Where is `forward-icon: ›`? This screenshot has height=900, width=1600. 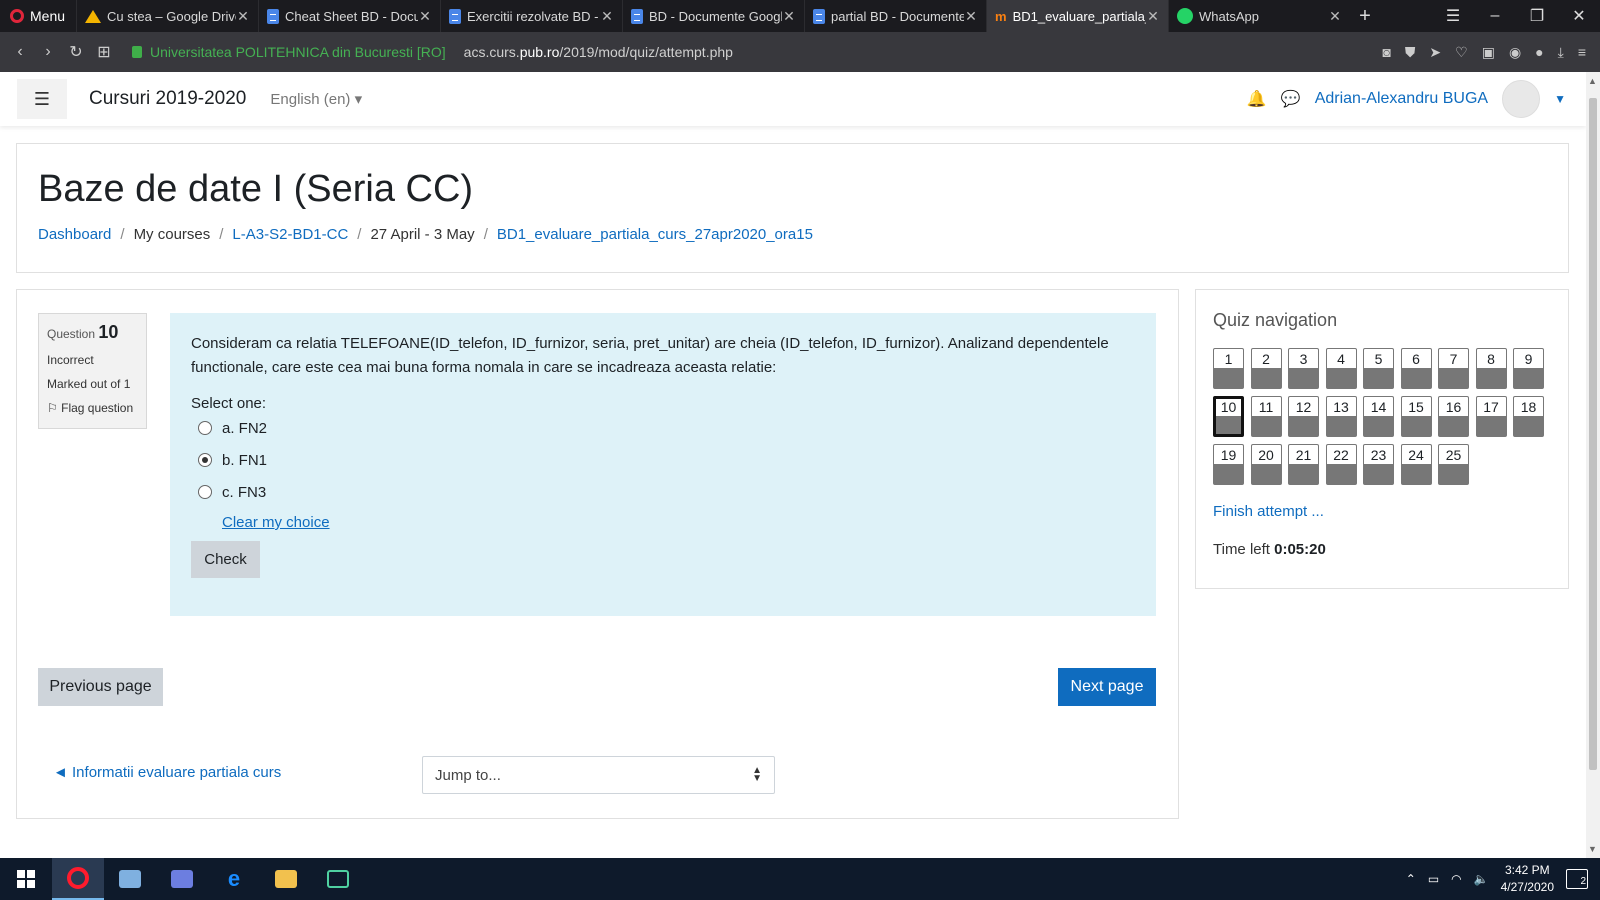 forward-icon: › is located at coordinates (48, 52).